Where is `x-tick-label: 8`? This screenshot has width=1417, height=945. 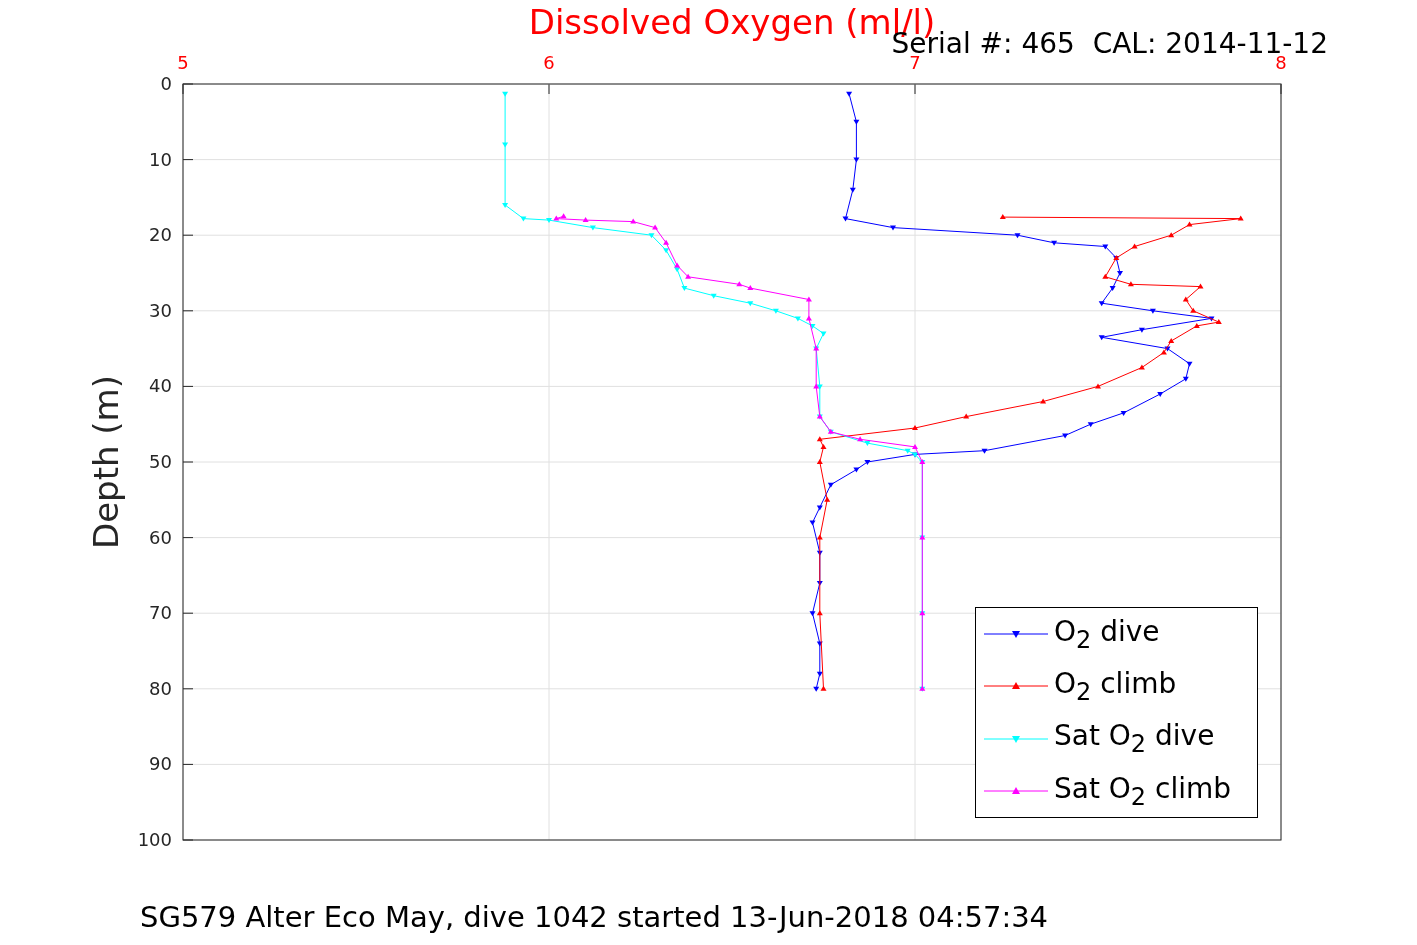 x-tick-label: 8 is located at coordinates (1281, 62).